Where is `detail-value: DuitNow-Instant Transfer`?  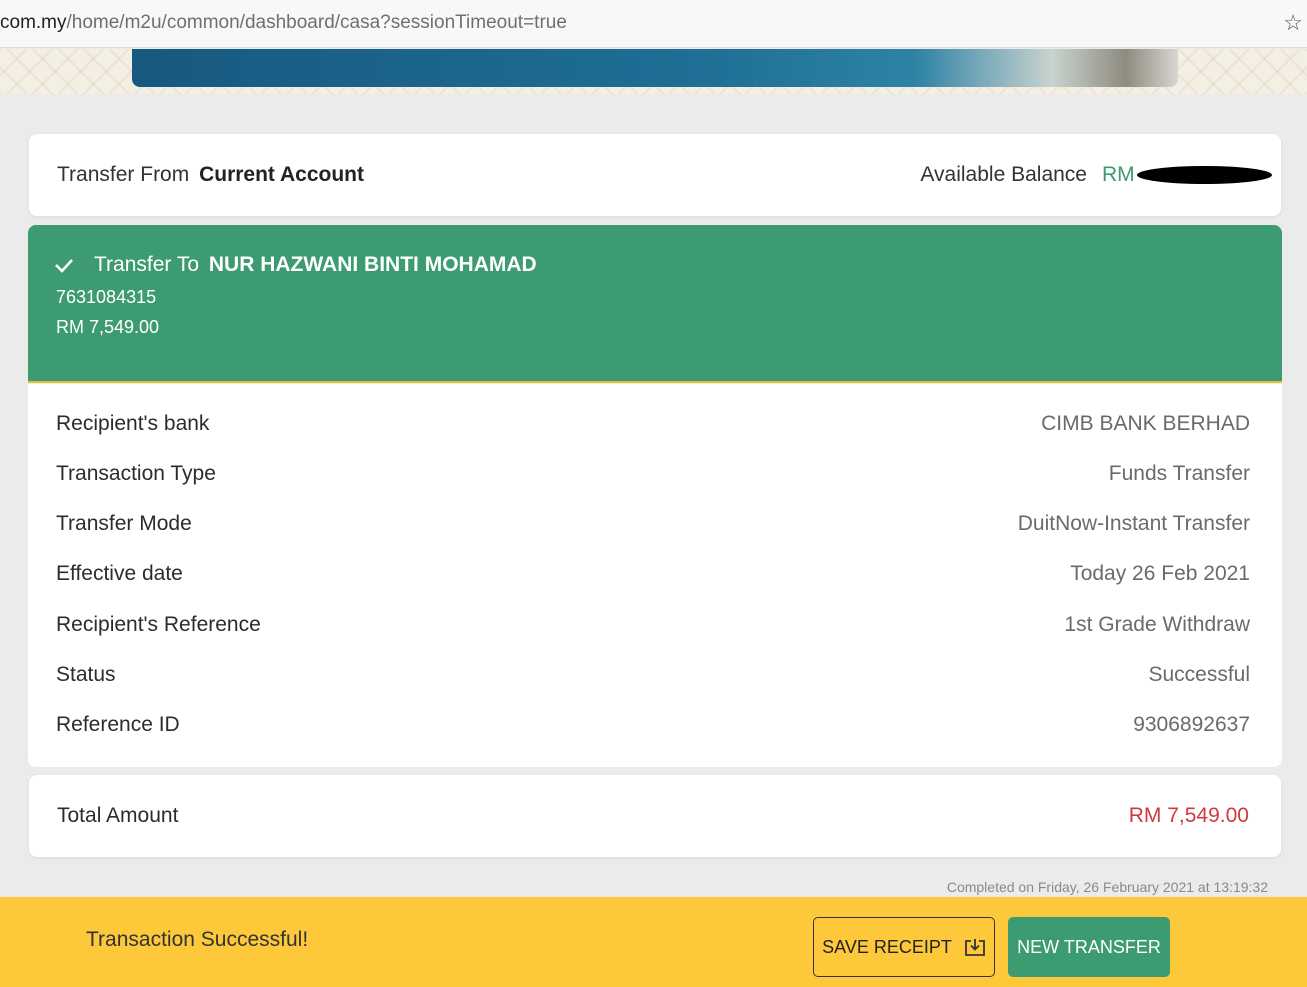
detail-value: DuitNow-Instant Transfer is located at coordinates (1133, 523).